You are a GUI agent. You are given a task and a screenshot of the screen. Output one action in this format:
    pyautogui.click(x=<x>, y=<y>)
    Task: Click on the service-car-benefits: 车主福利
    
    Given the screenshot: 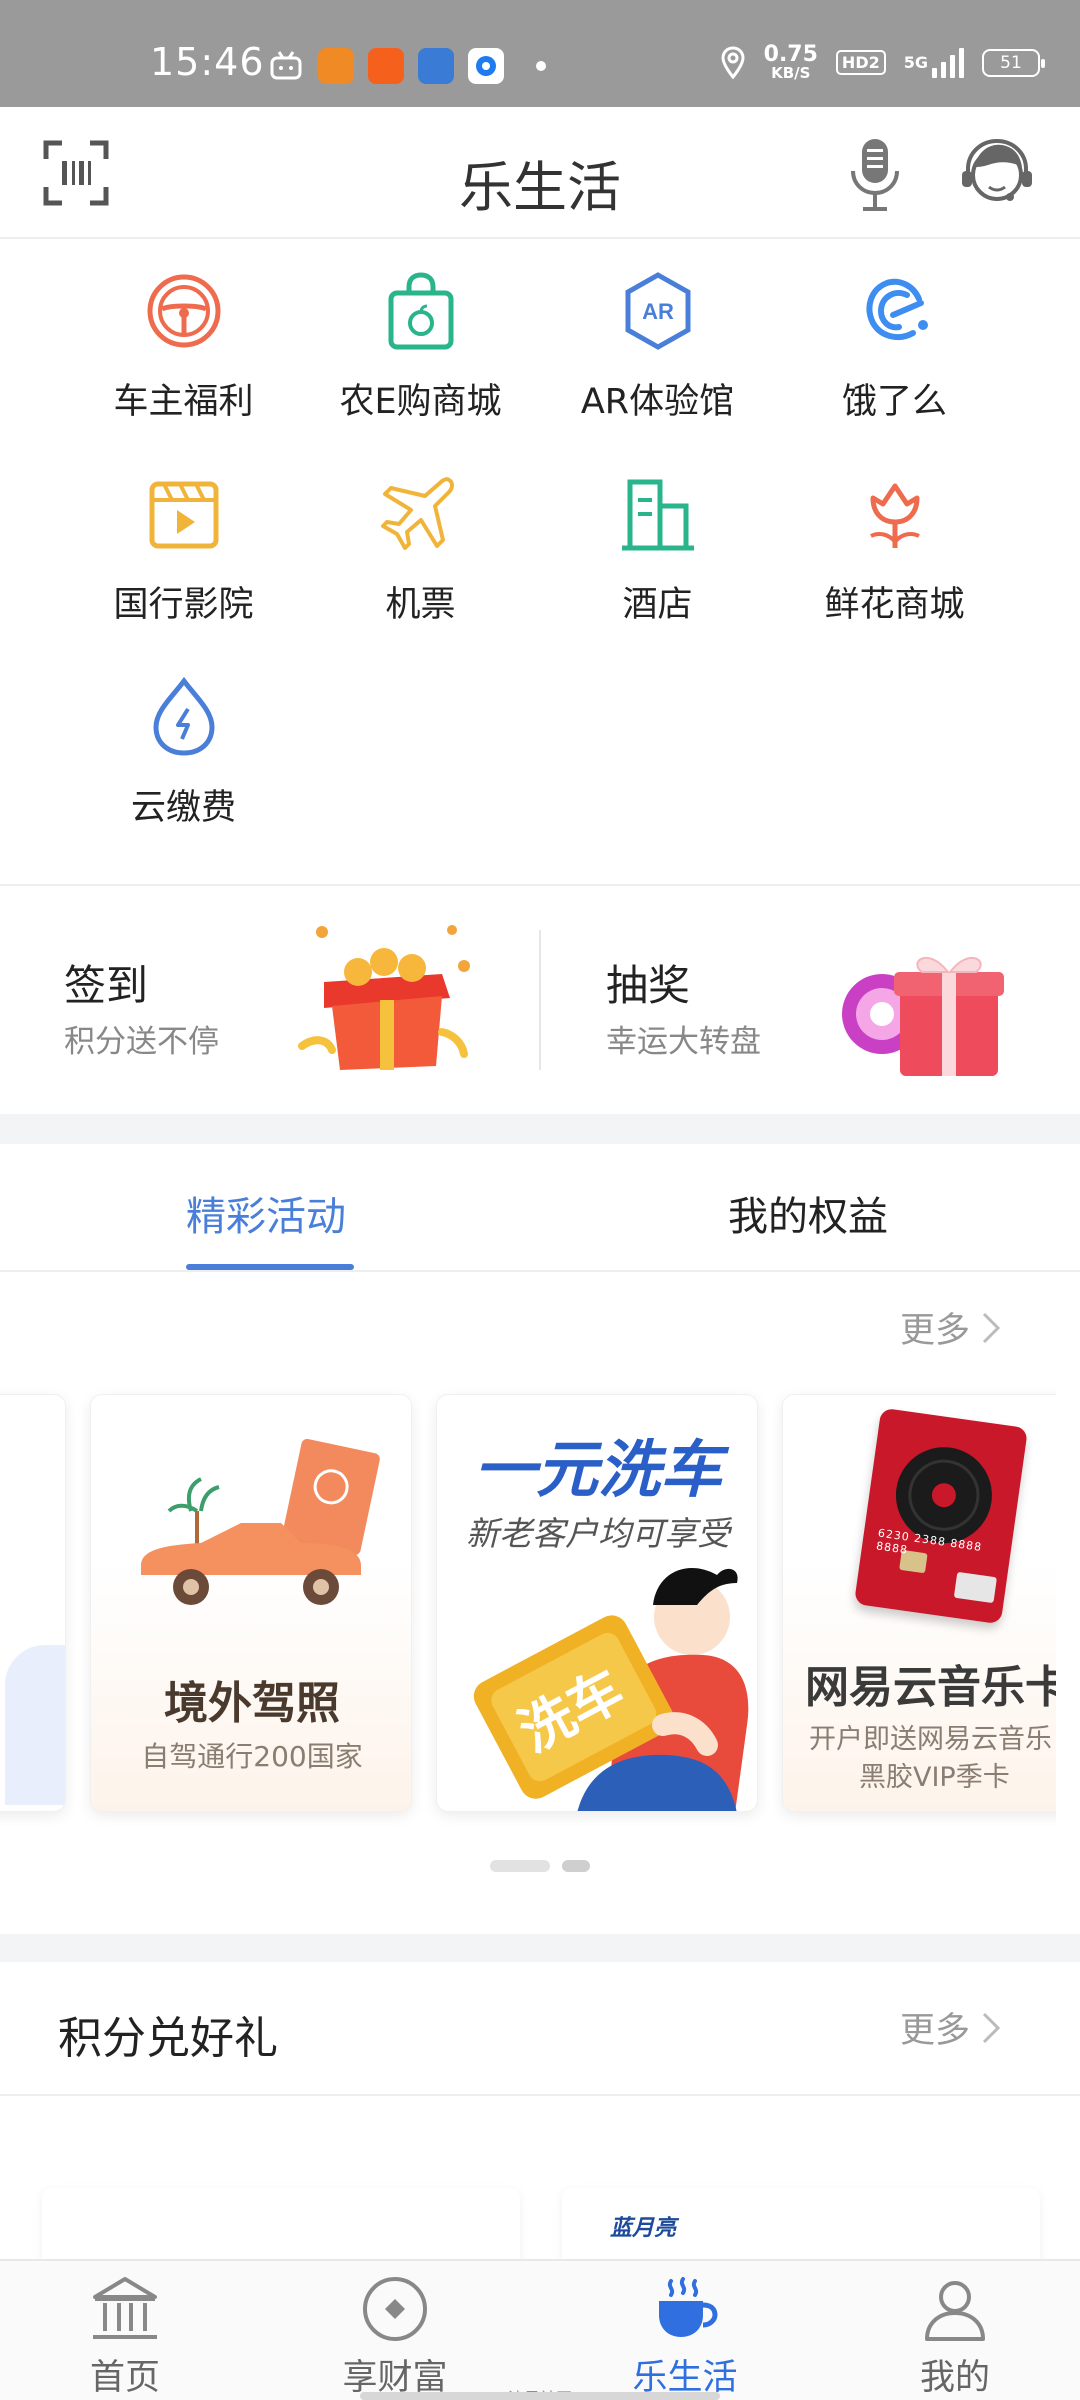 What is the action you would take?
    pyautogui.click(x=183, y=336)
    